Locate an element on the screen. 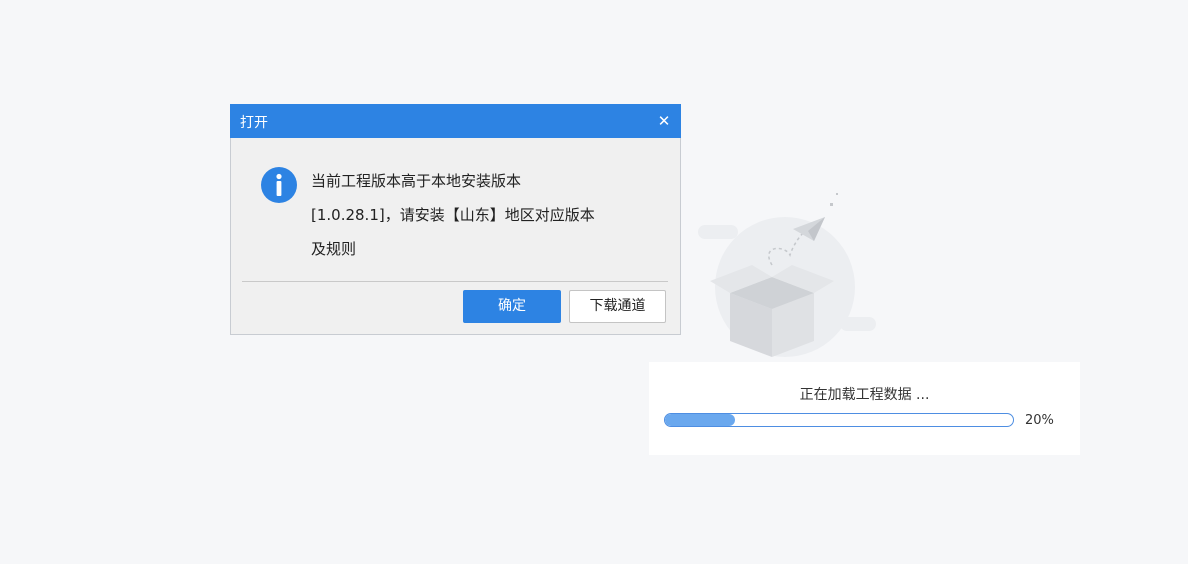 The height and width of the screenshot is (564, 1188). message-line: 当前工程版本高于本地安装版本 is located at coordinates (416, 181).